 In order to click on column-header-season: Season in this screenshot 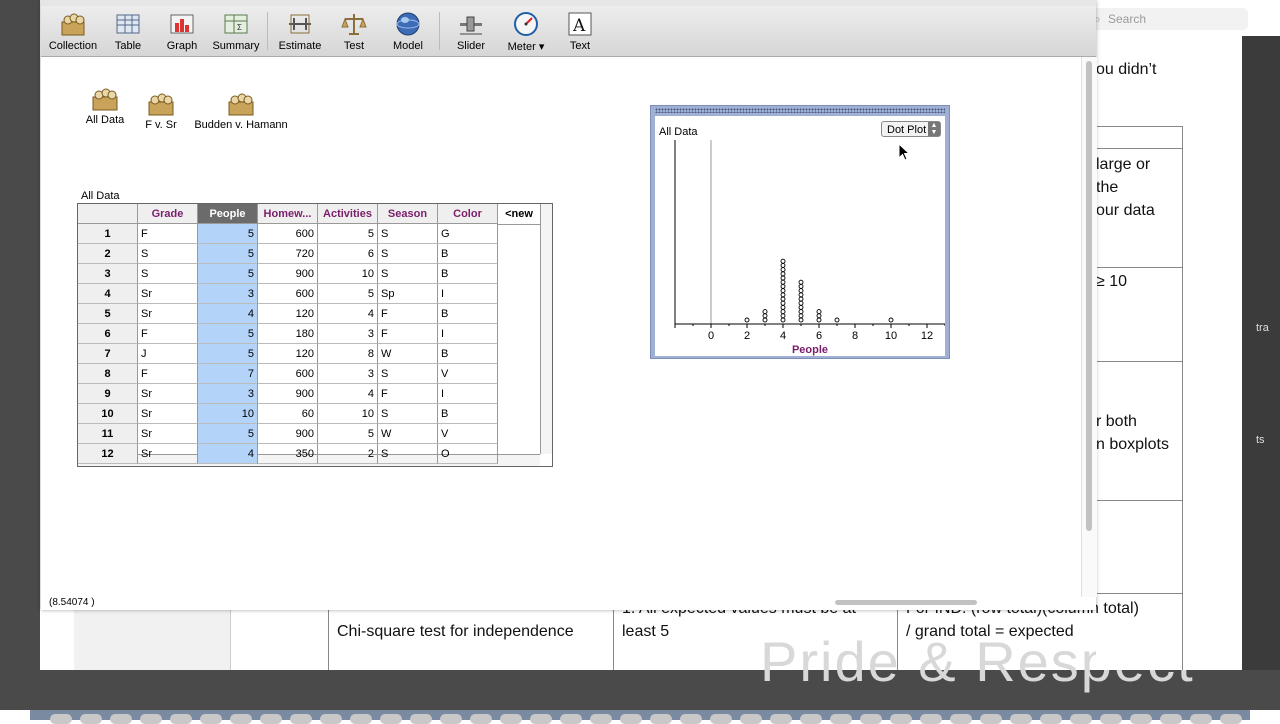, I will do `click(408, 214)`.